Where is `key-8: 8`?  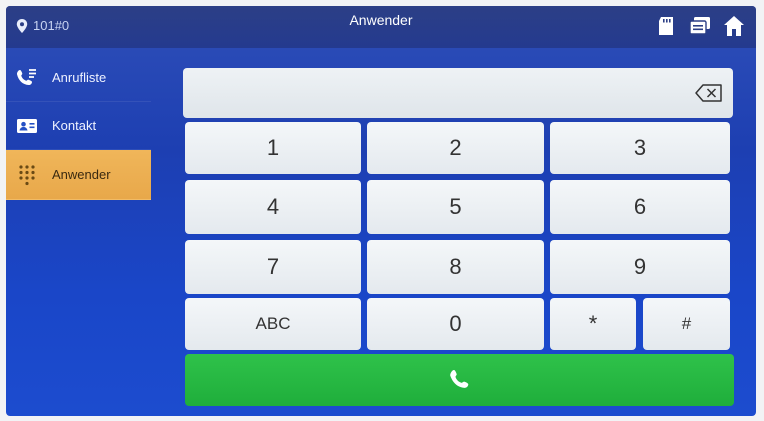
key-8: 8 is located at coordinates (455, 267).